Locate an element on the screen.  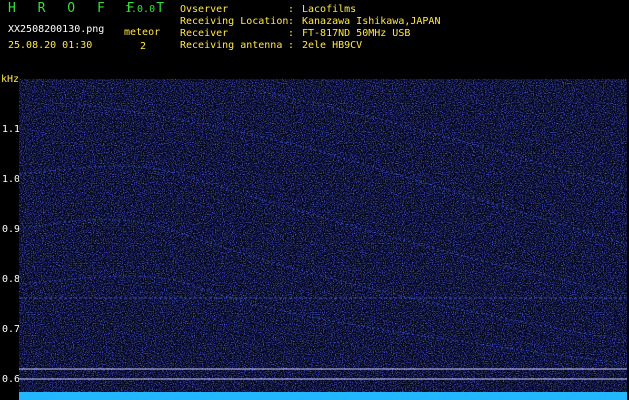
info-value: Lacofilms is located at coordinates (329, 9).